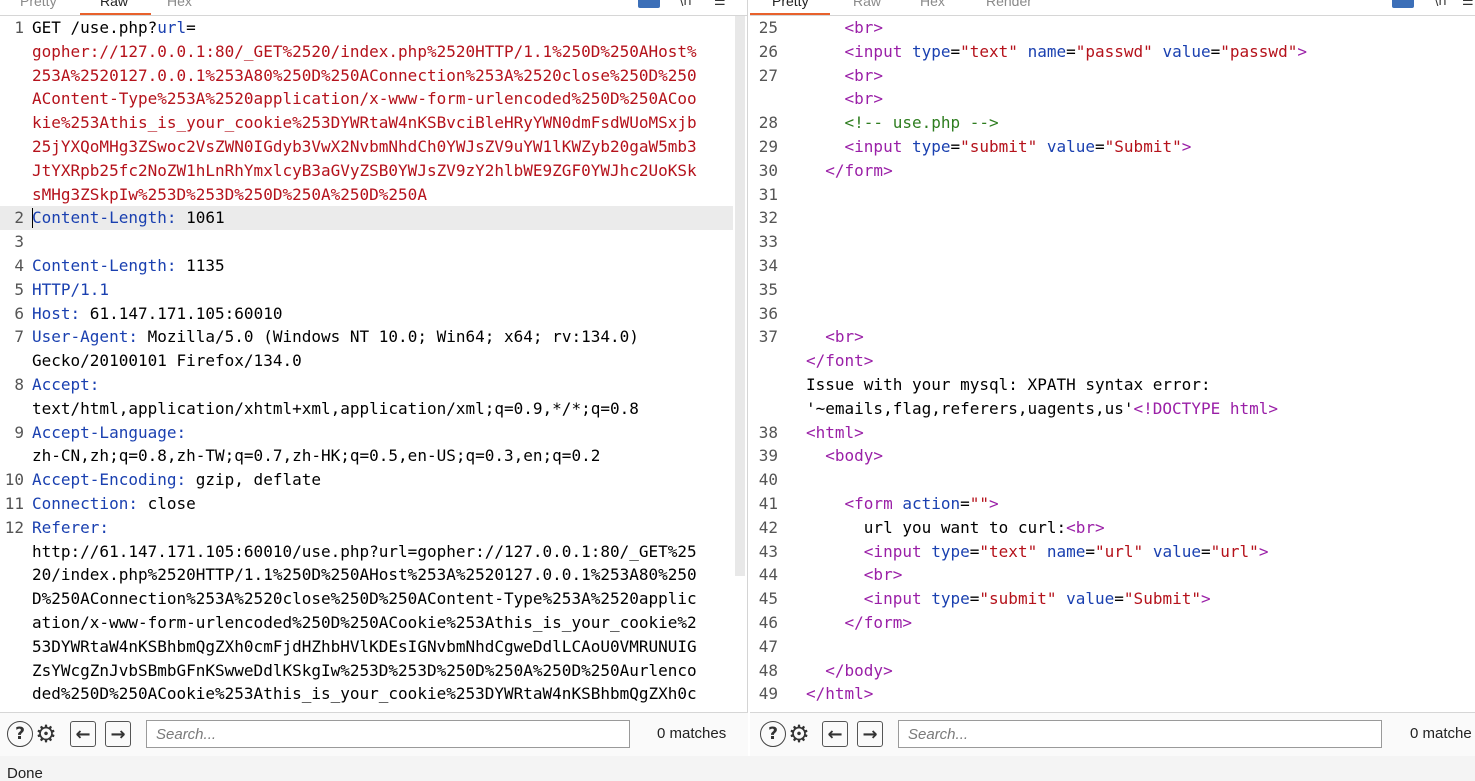 This screenshot has width=1475, height=781. I want to click on code-token: "Submit", so click(1162, 599).